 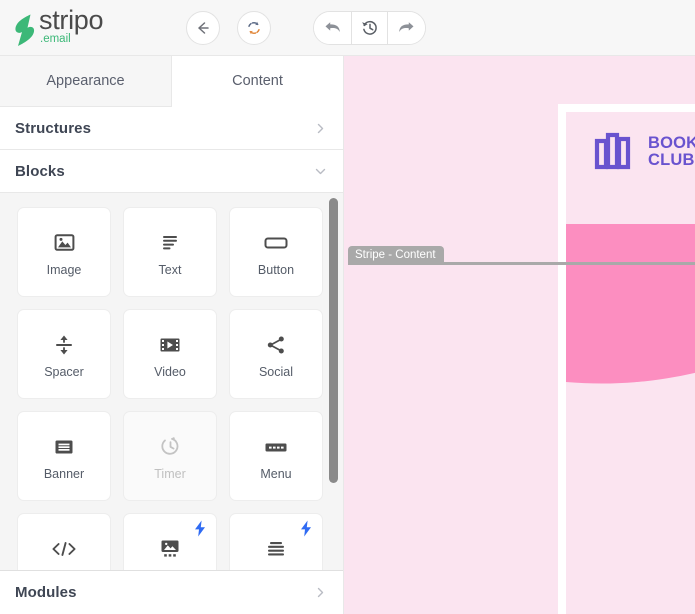 I want to click on button-icon, so click(x=276, y=243).